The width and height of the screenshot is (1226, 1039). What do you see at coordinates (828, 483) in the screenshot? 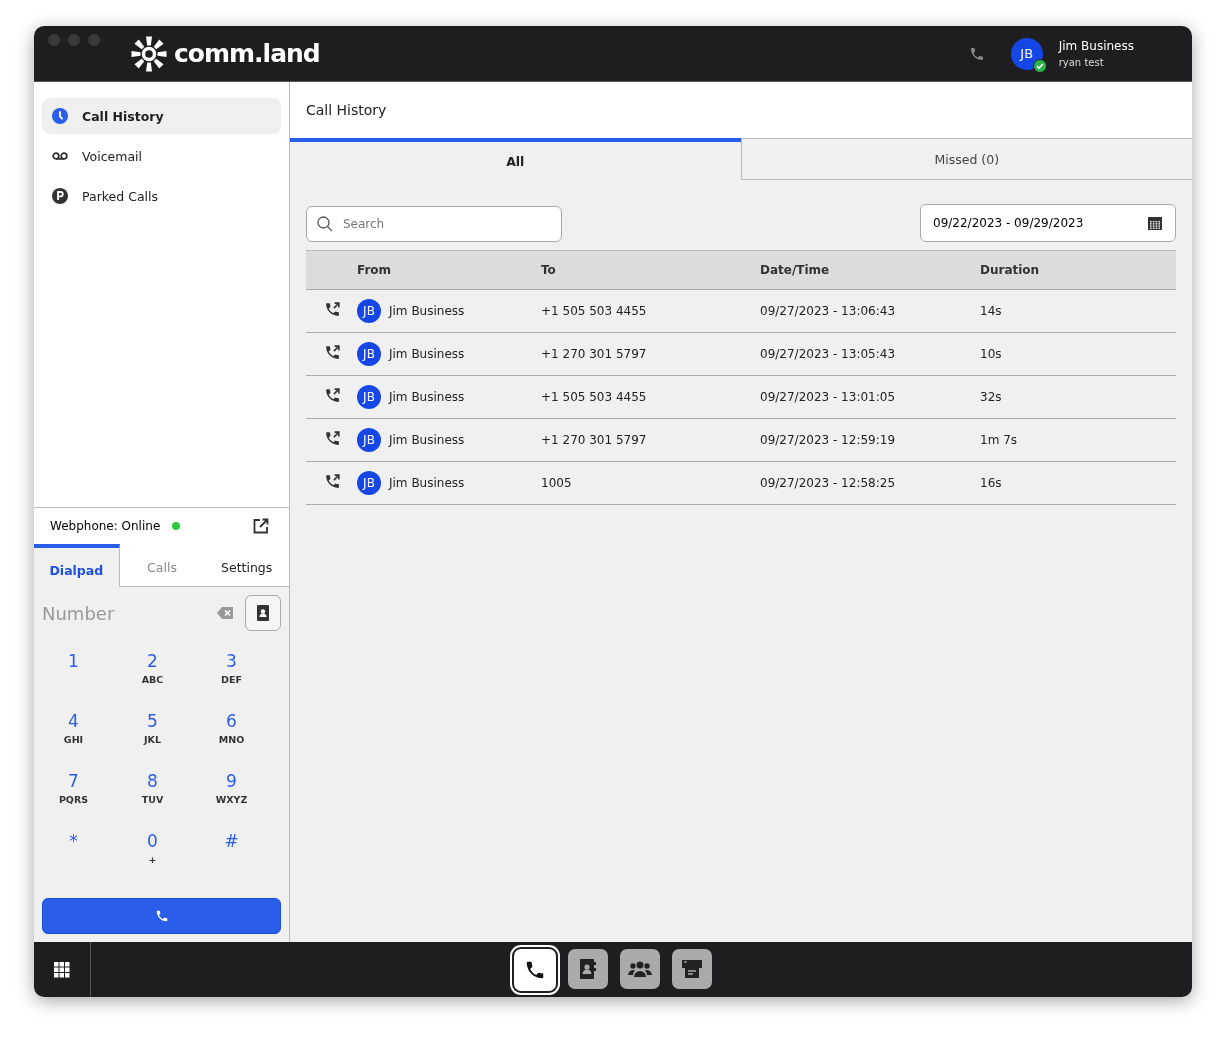
I see `table-cell: 09/27/2023 - 12:58:25` at bounding box center [828, 483].